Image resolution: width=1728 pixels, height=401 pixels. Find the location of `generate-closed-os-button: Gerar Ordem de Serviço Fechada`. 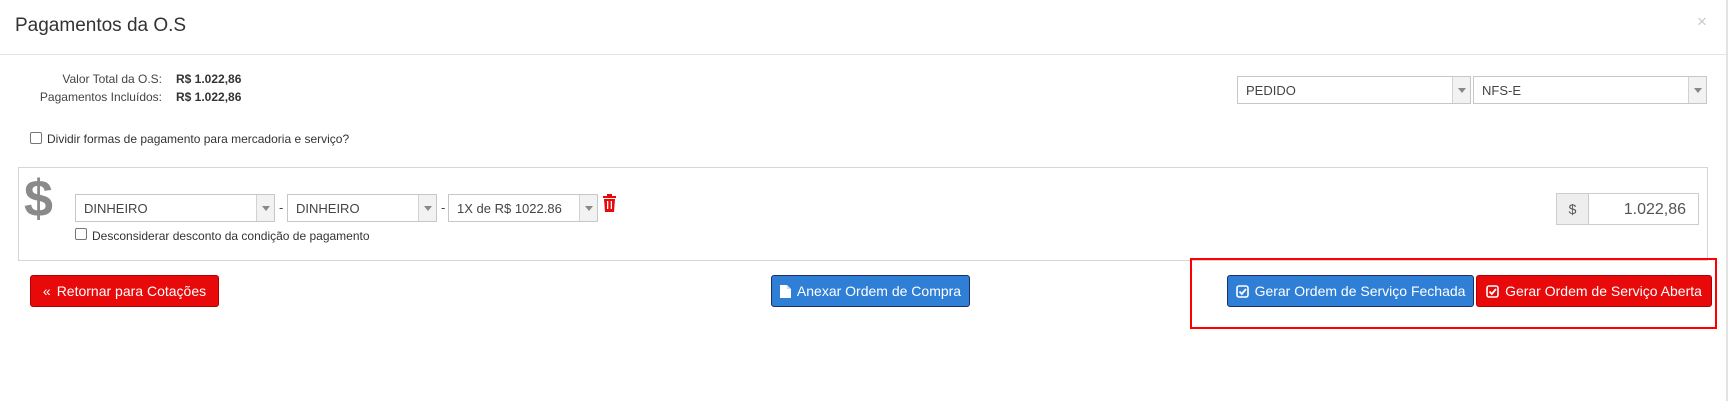

generate-closed-os-button: Gerar Ordem de Serviço Fechada is located at coordinates (1350, 291).